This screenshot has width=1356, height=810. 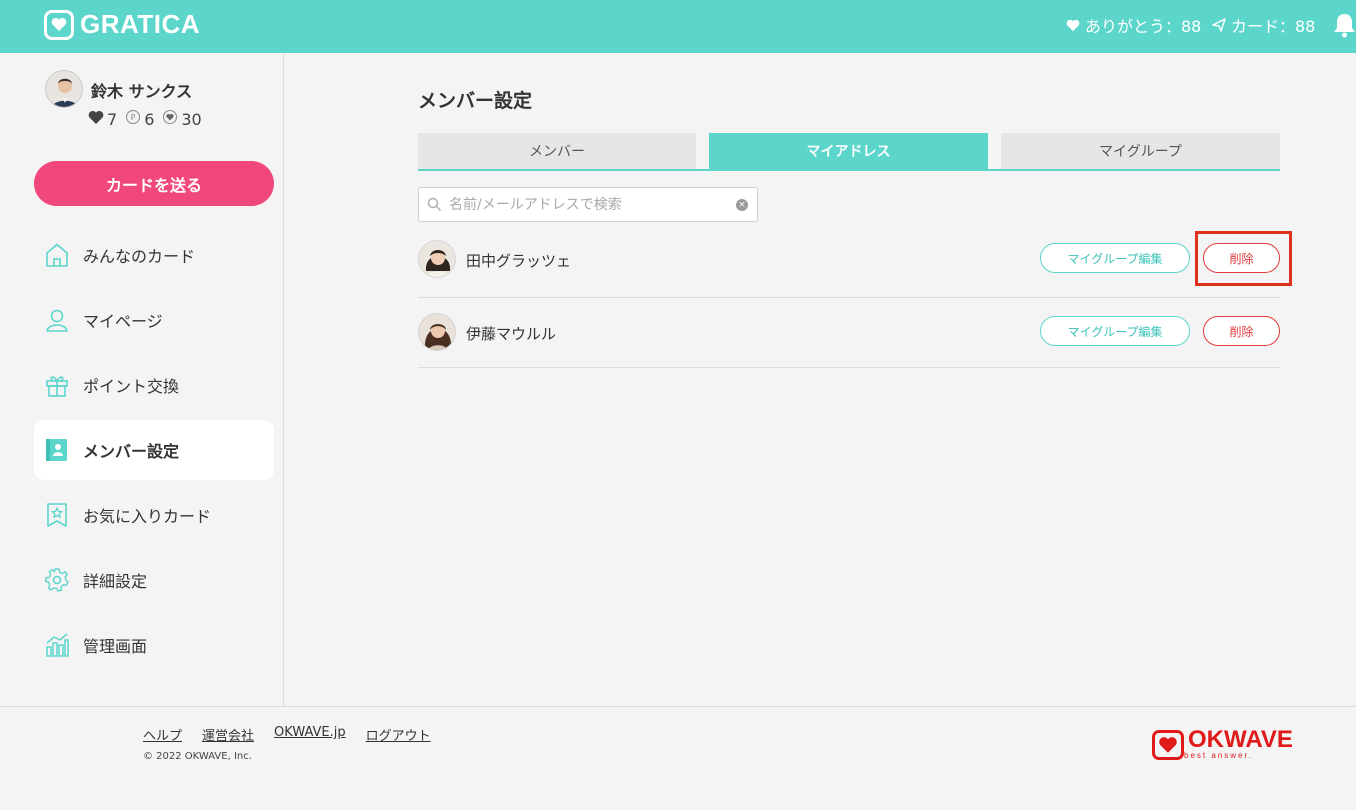 What do you see at coordinates (154, 645) in the screenshot?
I see `sidebar-item-admin: 管理画面` at bounding box center [154, 645].